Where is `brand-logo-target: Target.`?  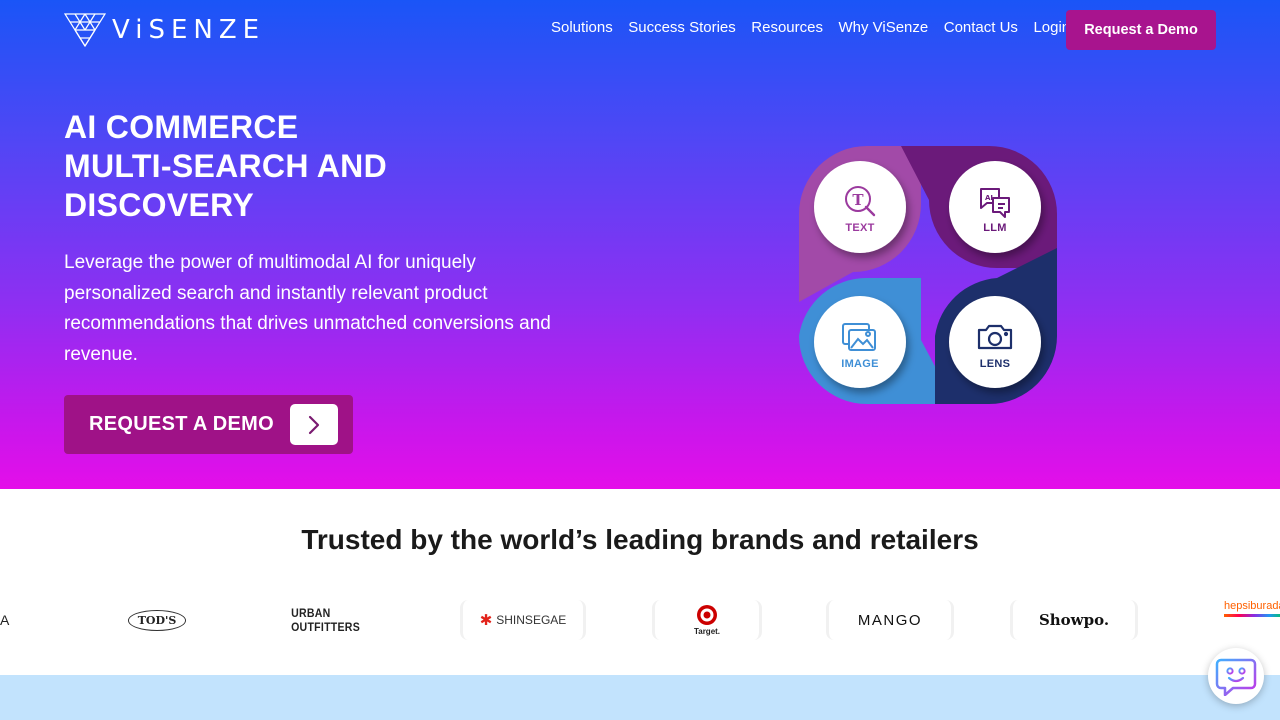
brand-logo-target: Target. is located at coordinates (707, 620).